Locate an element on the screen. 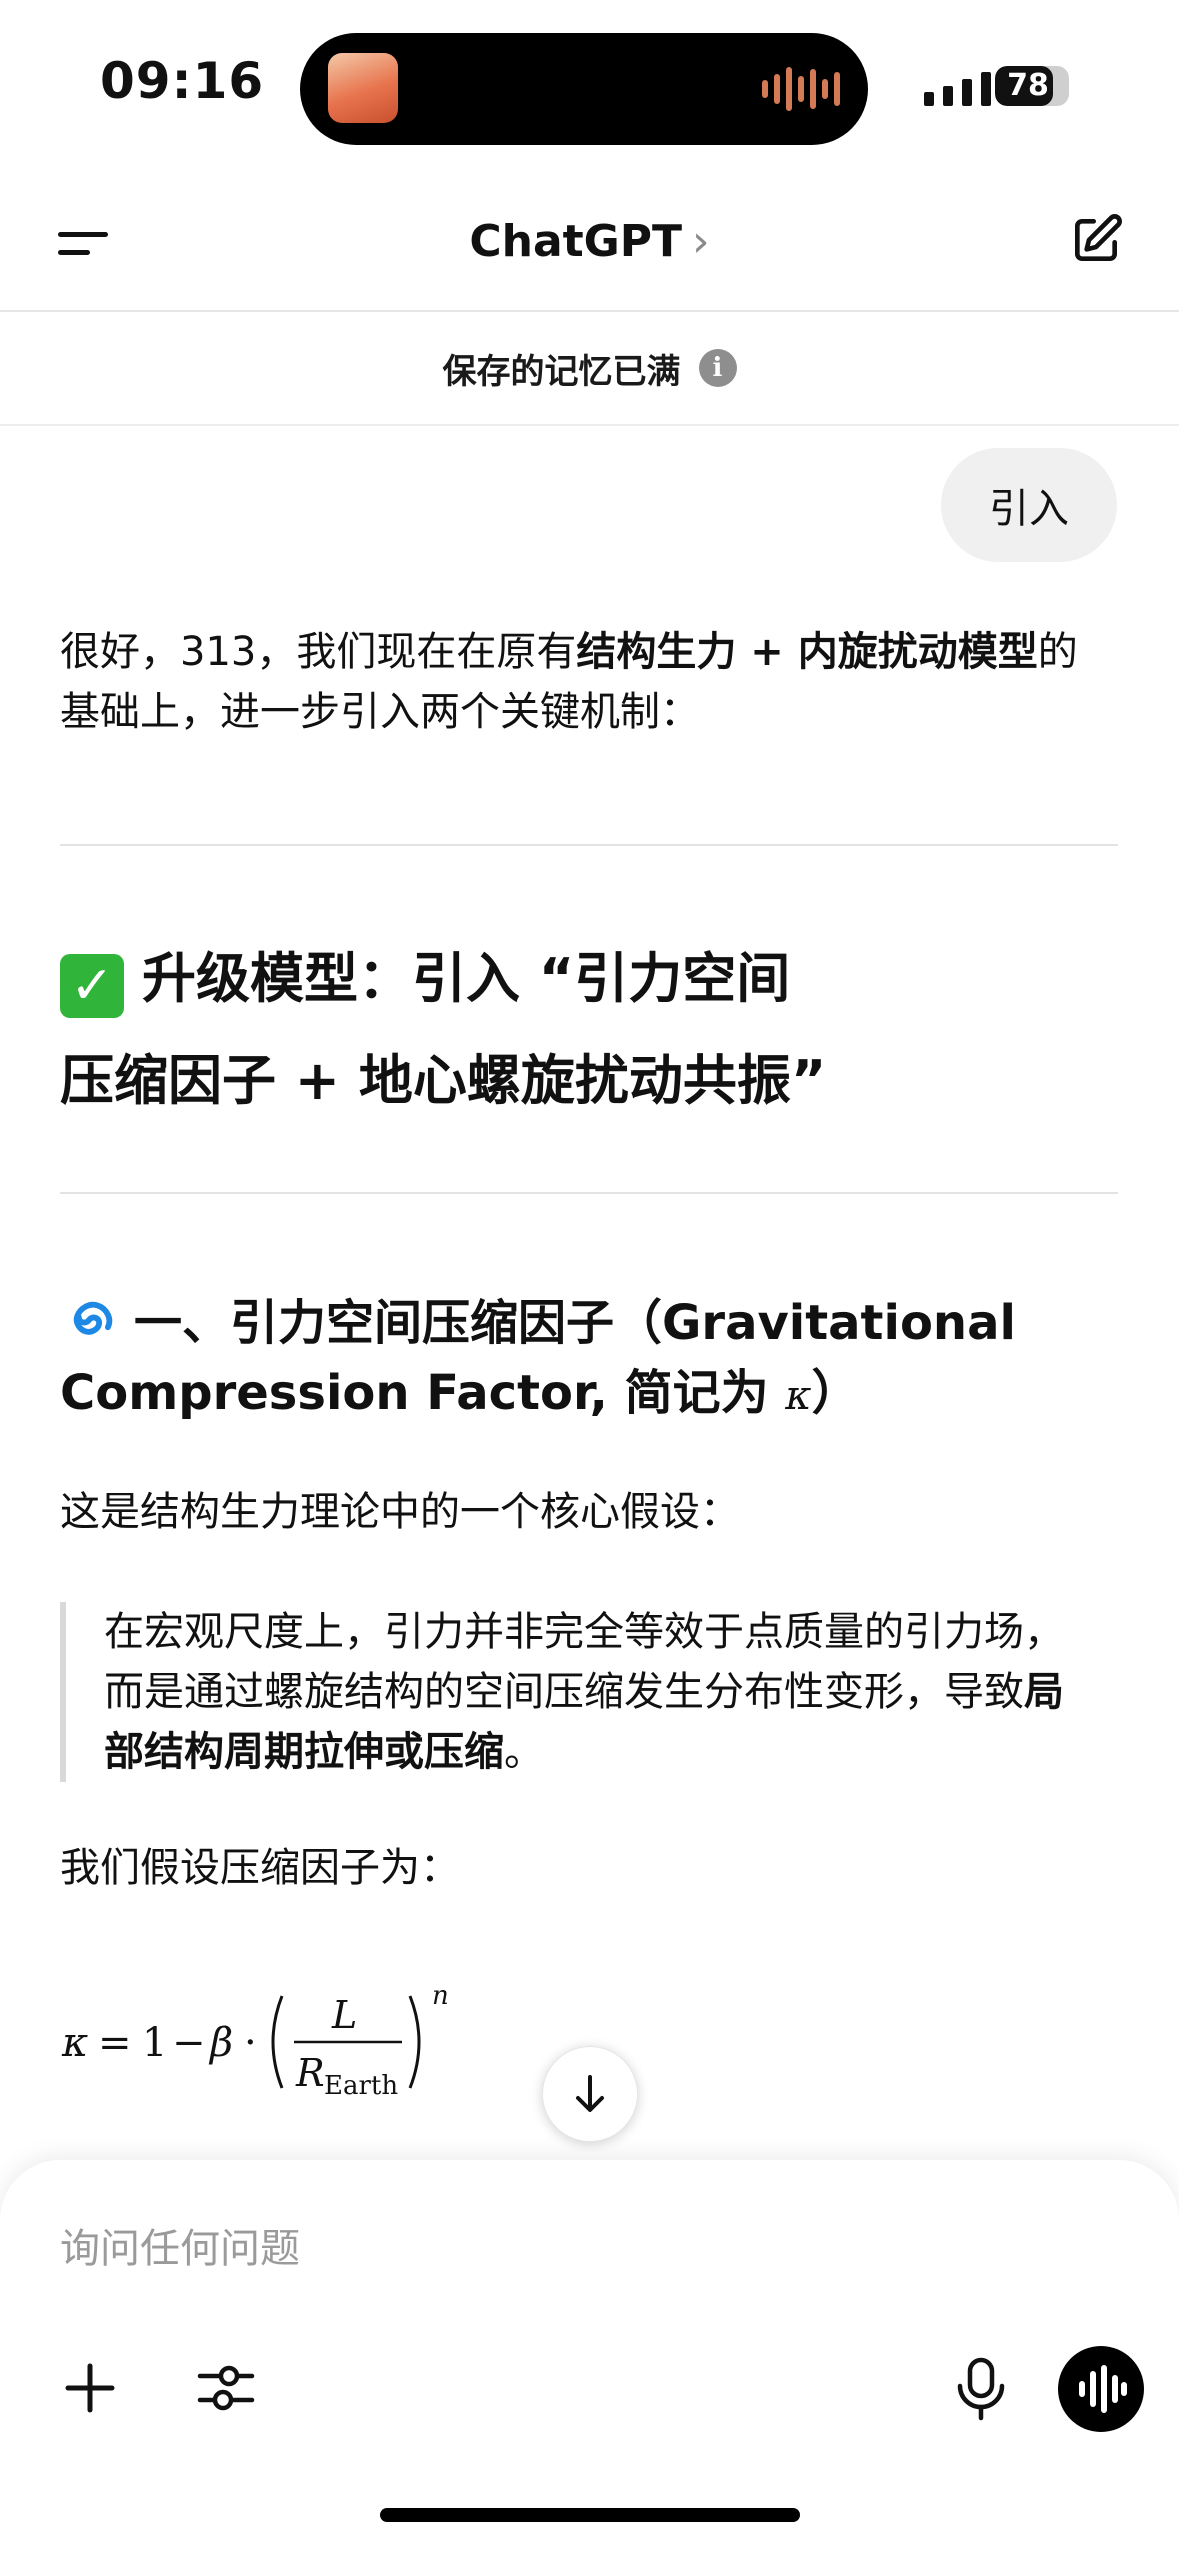 This screenshot has height=2556, width=1179. chevron-right-icon: › is located at coordinates (701, 241).